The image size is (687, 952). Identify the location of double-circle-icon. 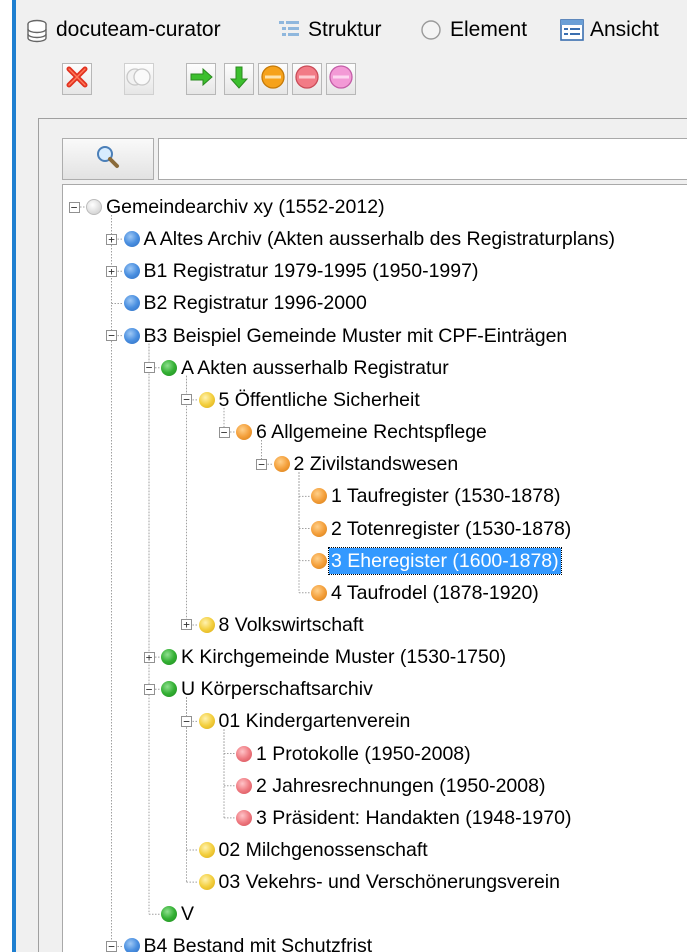
(139, 79).